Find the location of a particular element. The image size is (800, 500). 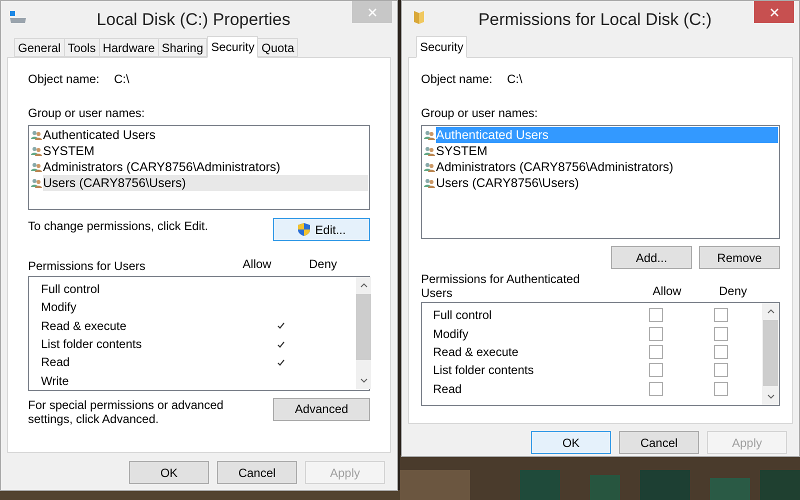

tab: Quota is located at coordinates (277, 47).